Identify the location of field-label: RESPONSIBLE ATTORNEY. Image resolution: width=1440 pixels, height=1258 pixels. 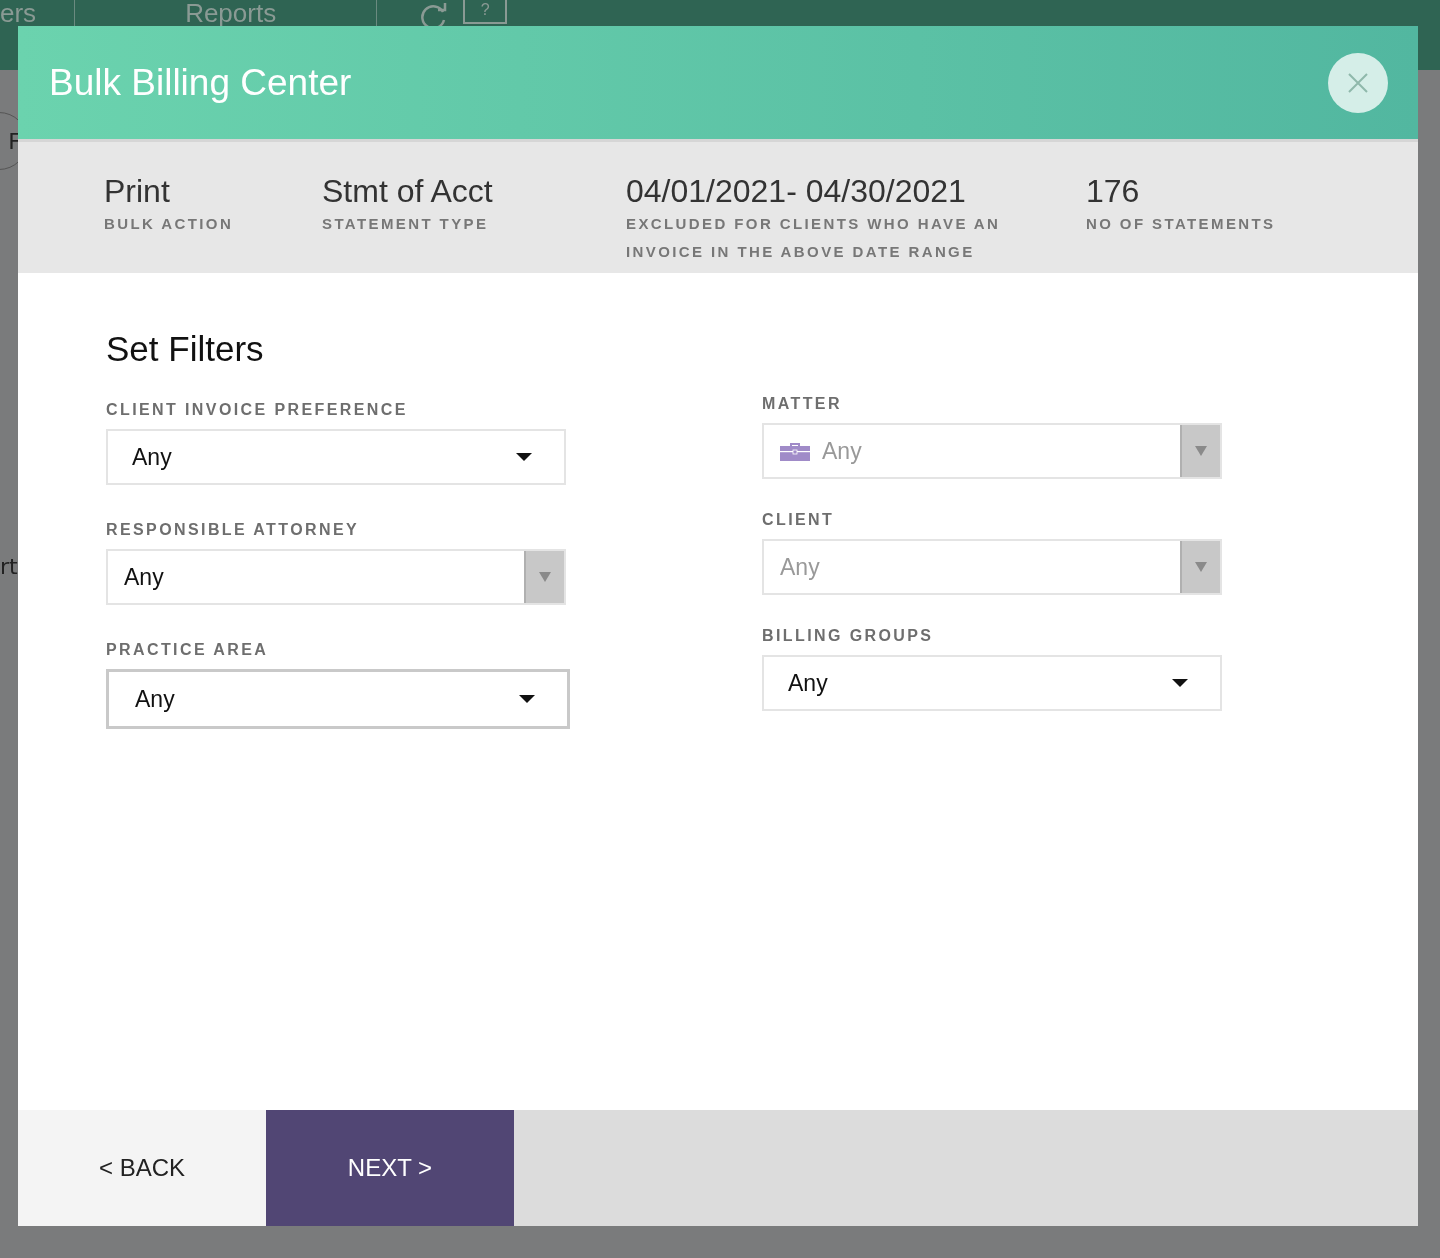
(233, 530).